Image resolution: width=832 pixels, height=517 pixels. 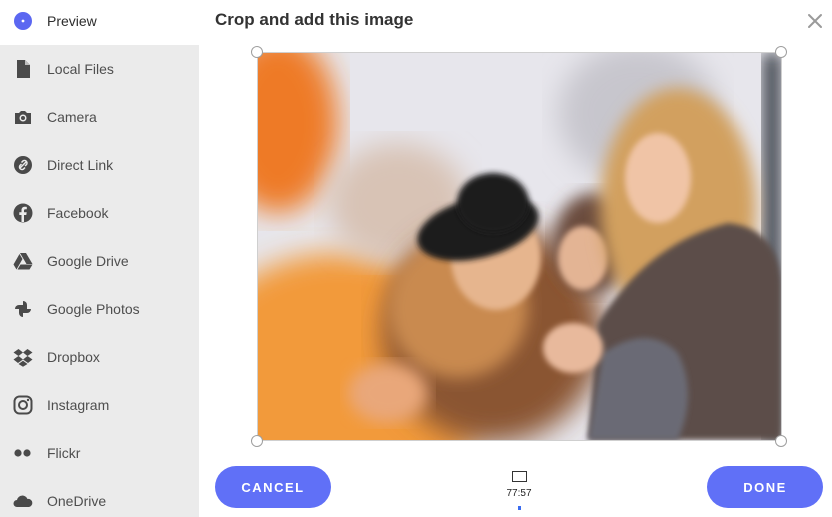 I want to click on sidebar-item-facebook: Facebook, so click(x=99, y=213).